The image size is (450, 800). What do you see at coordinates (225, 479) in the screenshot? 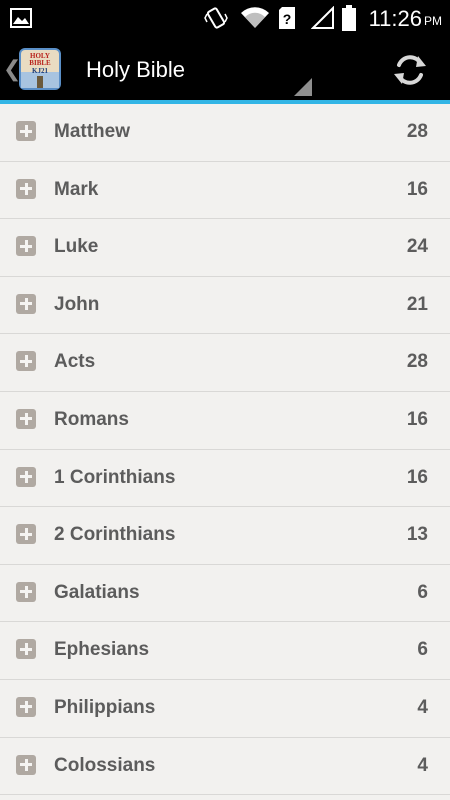
I see `book-row: 1 Corinthians 16` at bounding box center [225, 479].